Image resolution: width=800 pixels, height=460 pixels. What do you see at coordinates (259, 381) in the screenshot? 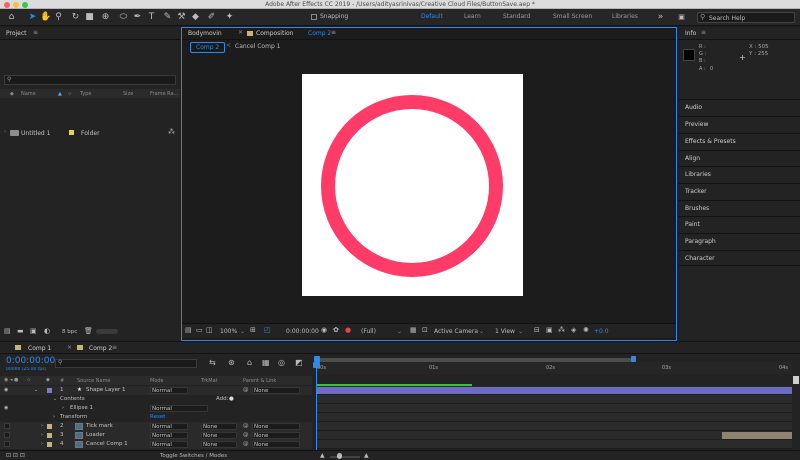
I see `col-parent-link: Parent & Link` at bounding box center [259, 381].